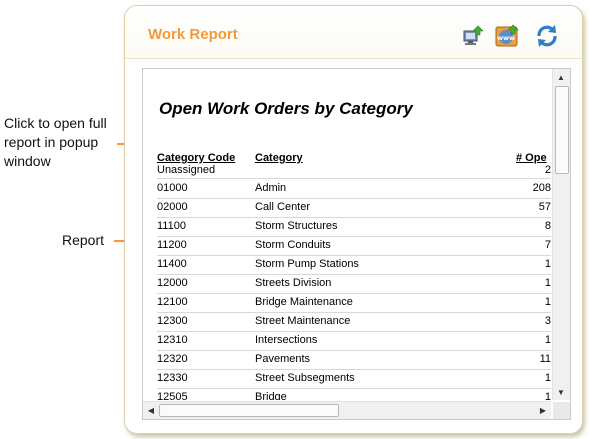  I want to click on svg-text: www, so click(506, 38).